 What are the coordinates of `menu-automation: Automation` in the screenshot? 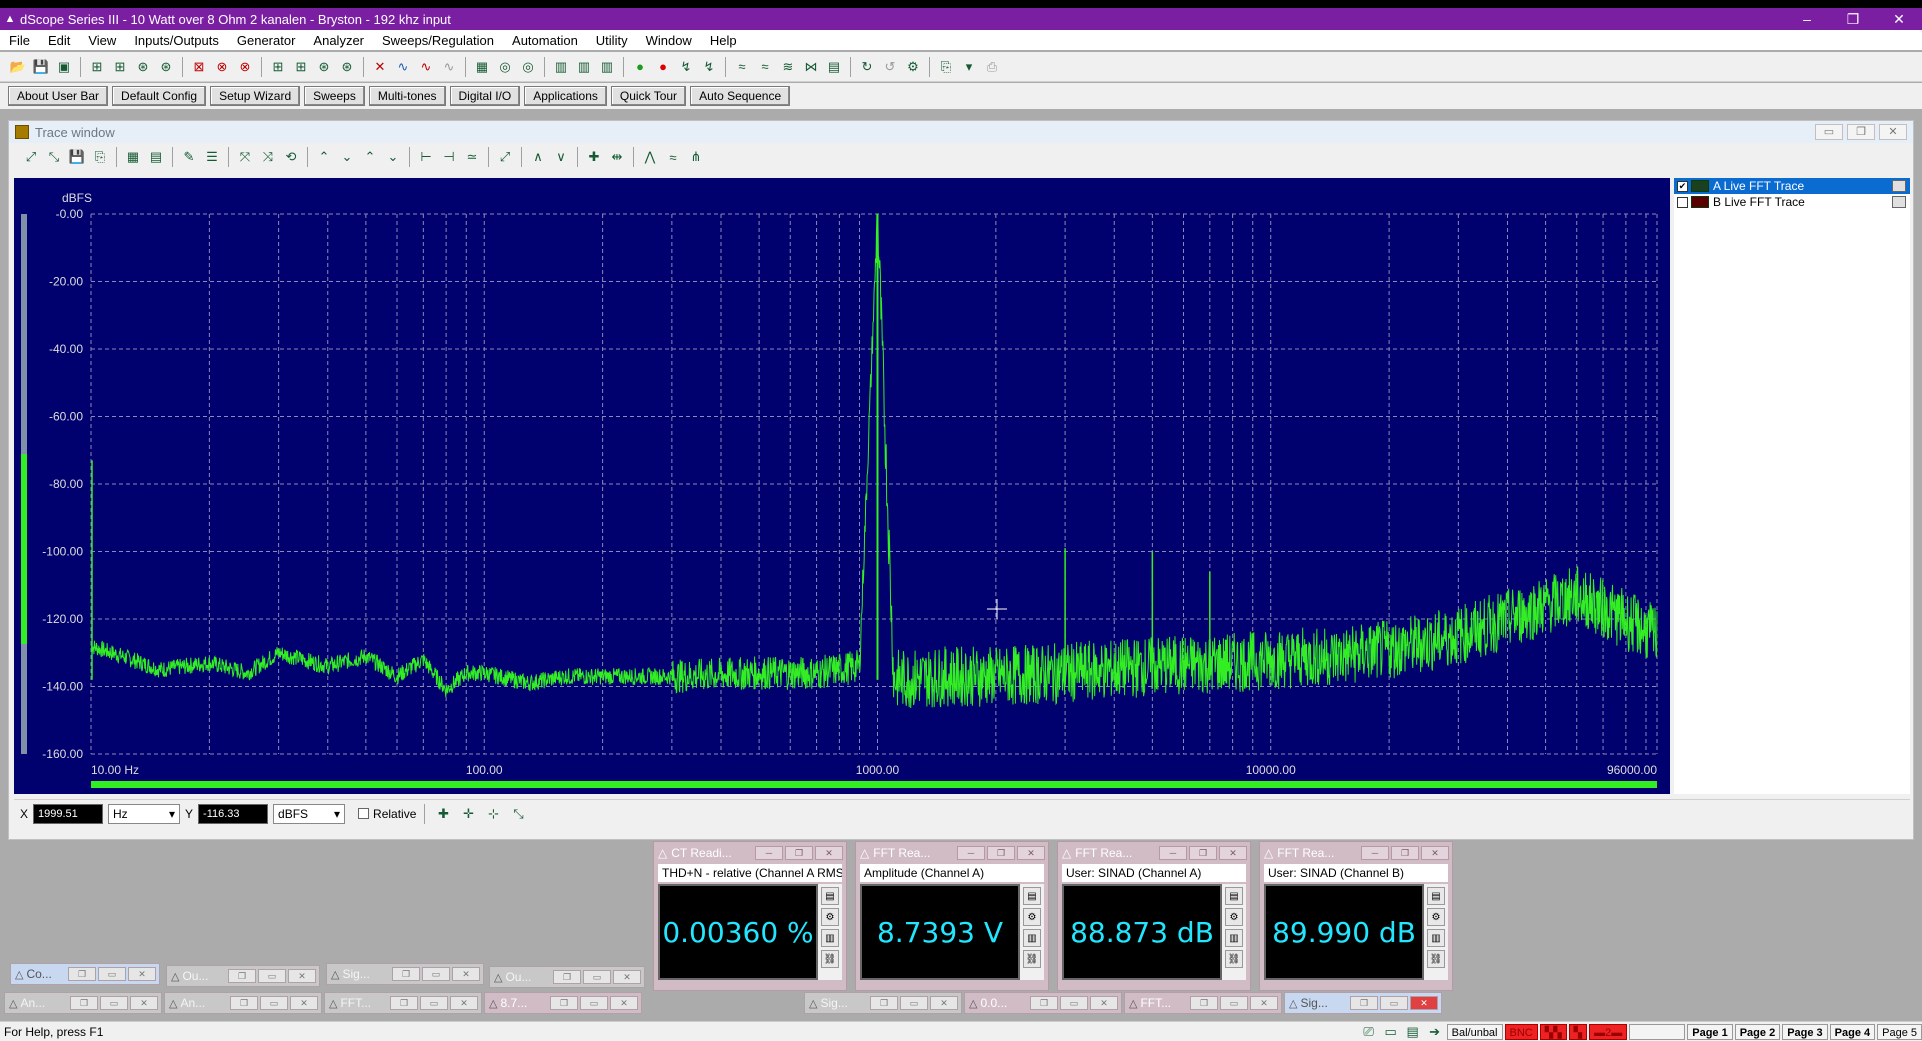 It's located at (545, 40).